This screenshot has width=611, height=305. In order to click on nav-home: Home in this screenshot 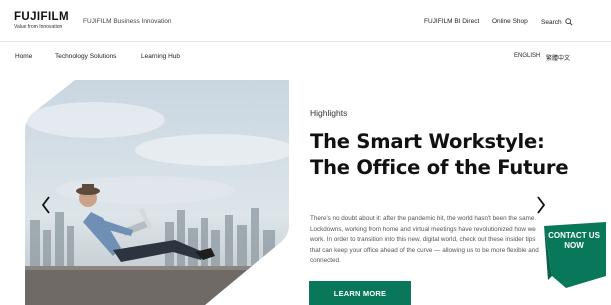, I will do `click(23, 56)`.